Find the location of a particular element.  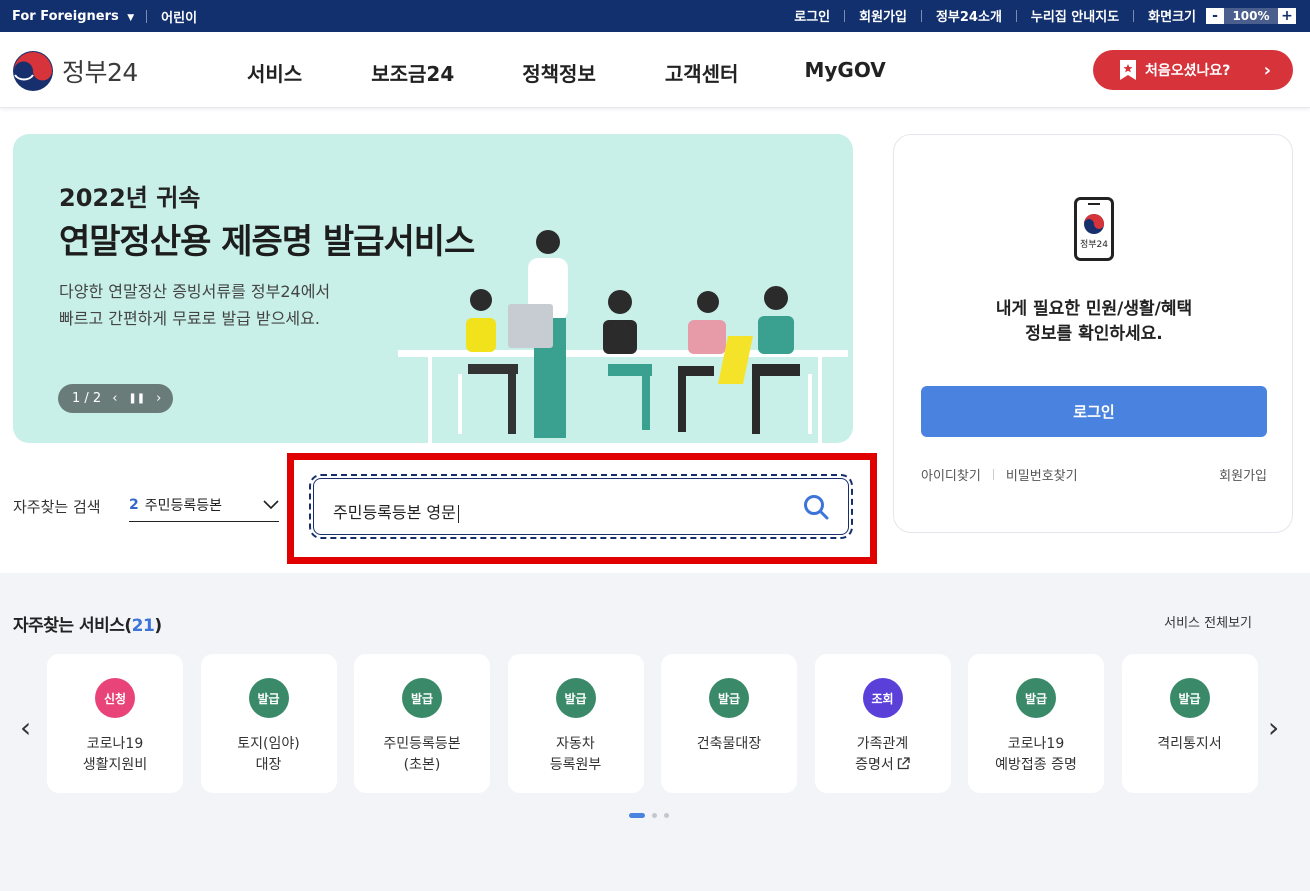

chevron-left-icon: ‹ is located at coordinates (25, 727).